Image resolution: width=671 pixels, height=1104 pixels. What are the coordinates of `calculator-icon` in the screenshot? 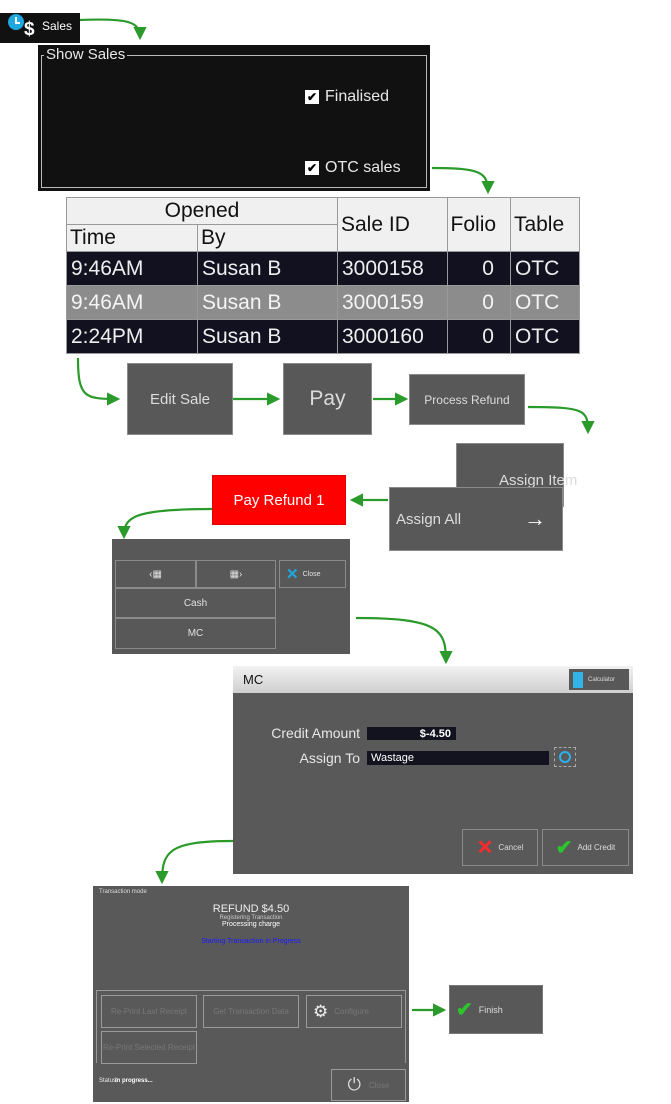 It's located at (578, 679).